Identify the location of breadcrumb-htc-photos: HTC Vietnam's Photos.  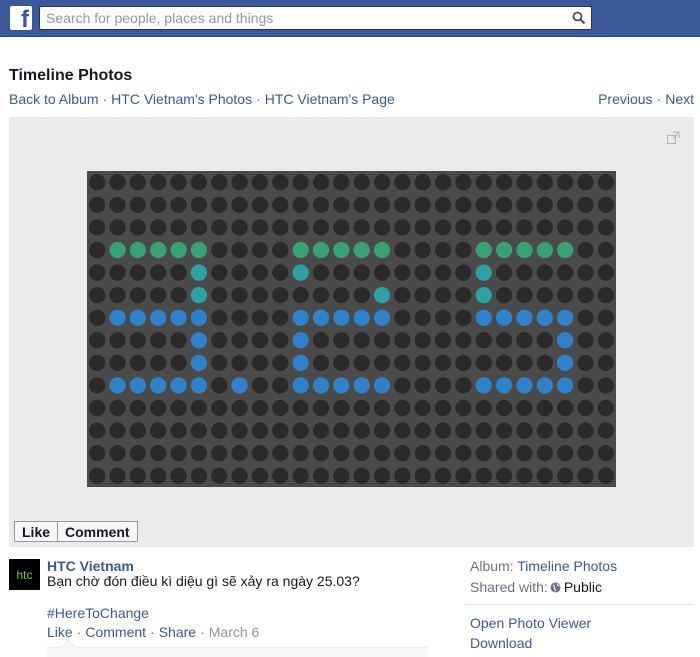
(181, 99).